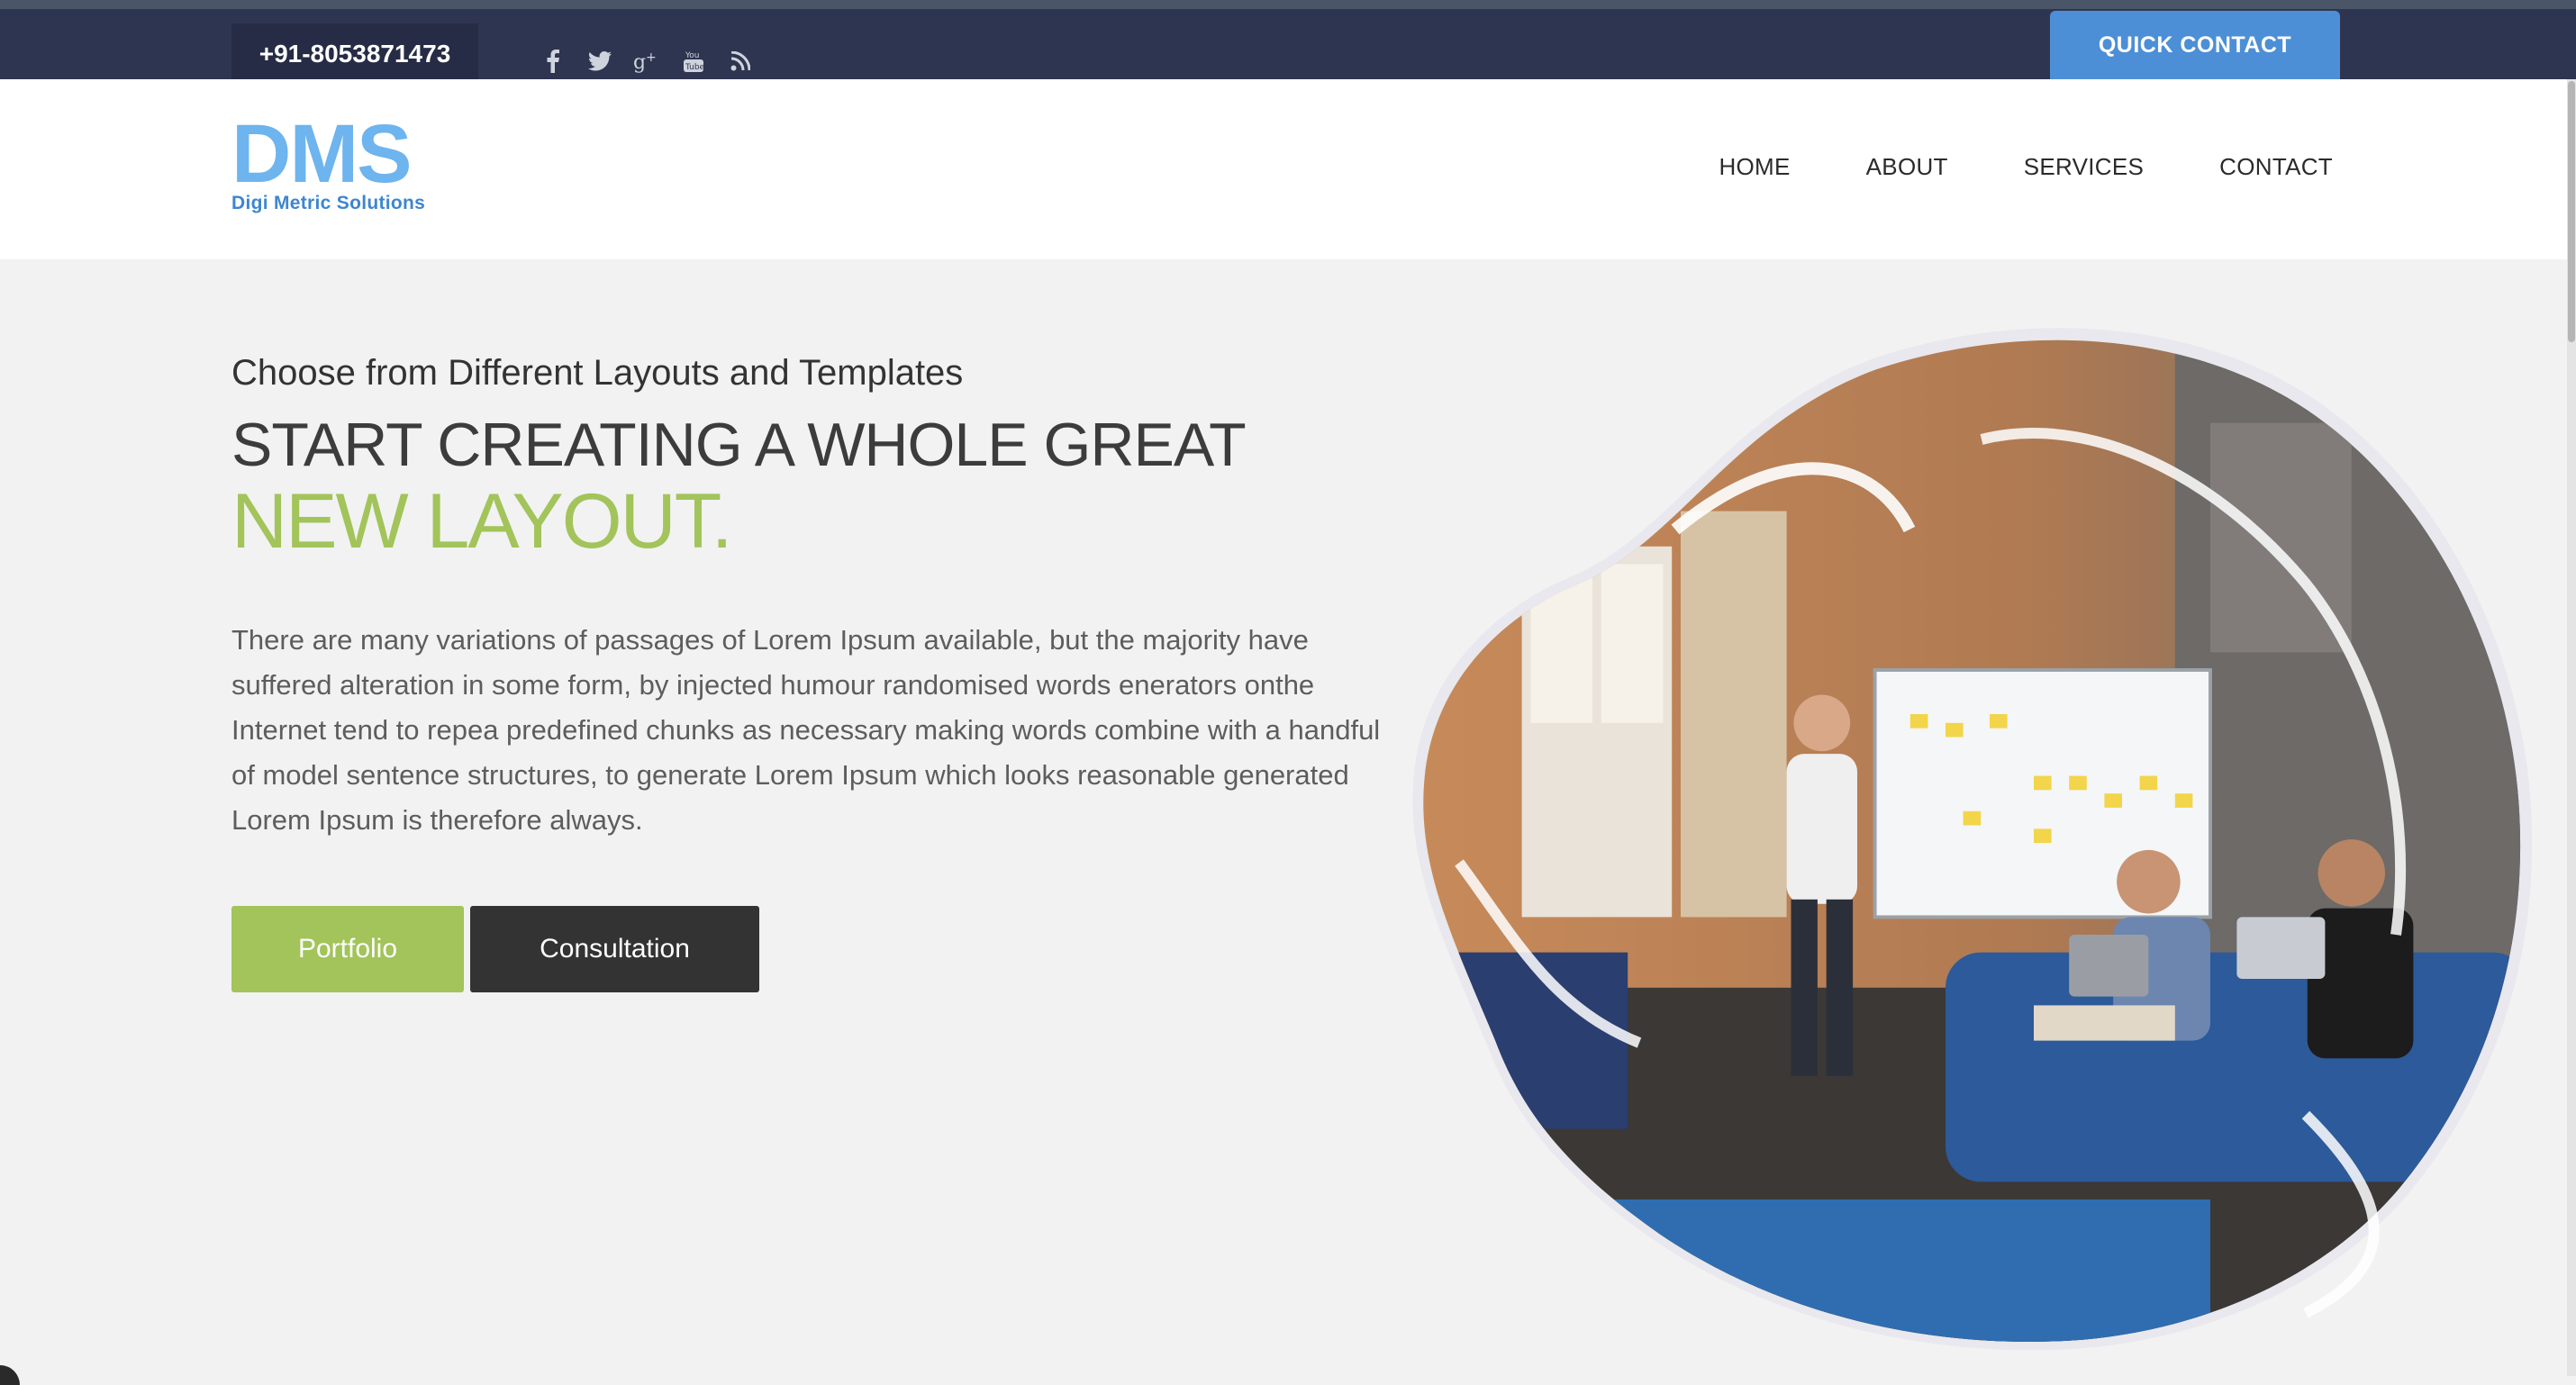 This screenshot has height=1385, width=2576. Describe the element at coordinates (1288, 4) in the screenshot. I see `browser-top-edge` at that location.